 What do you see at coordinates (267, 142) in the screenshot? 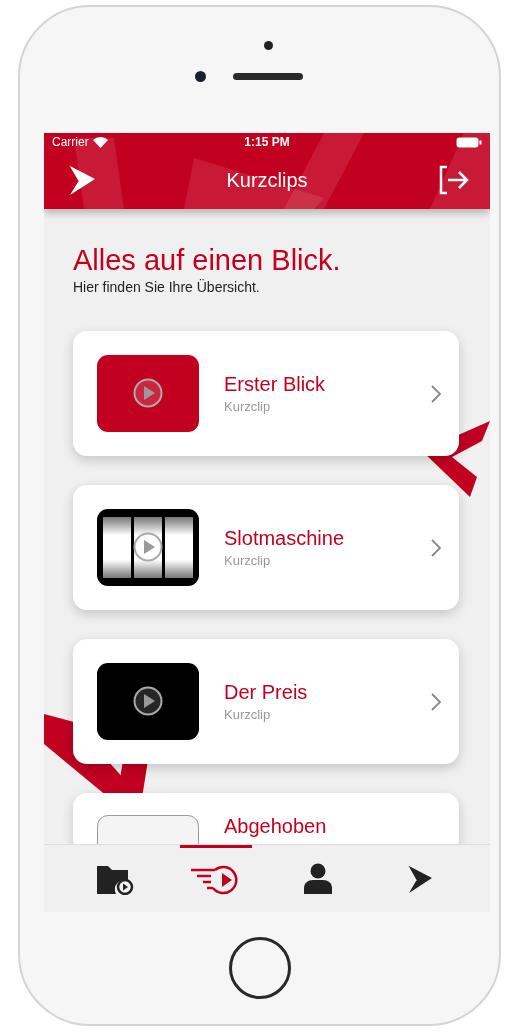
I see `status-time: 1:15 PM` at bounding box center [267, 142].